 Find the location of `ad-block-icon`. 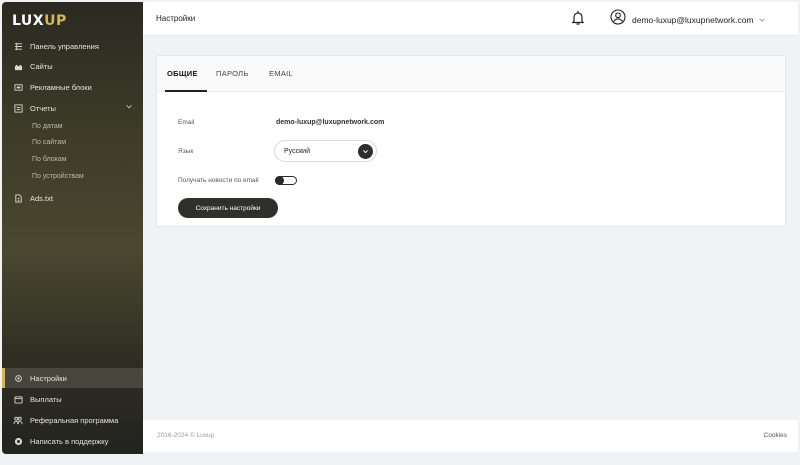

ad-block-icon is located at coordinates (18, 87).